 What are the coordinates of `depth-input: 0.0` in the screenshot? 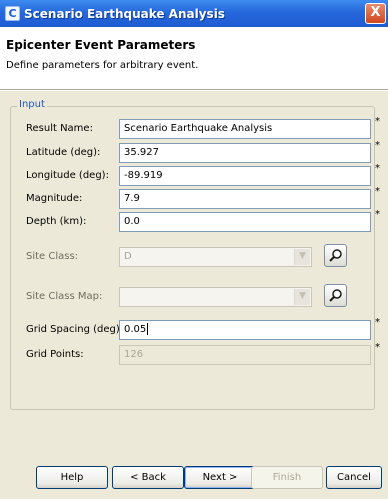 It's located at (245, 222).